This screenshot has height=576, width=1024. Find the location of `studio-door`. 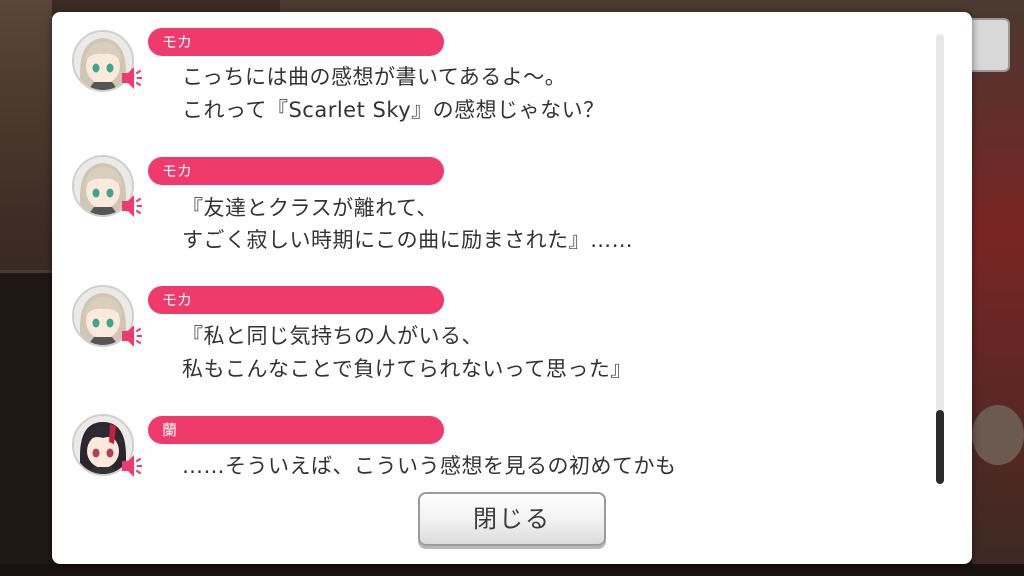

studio-door is located at coordinates (26, 423).